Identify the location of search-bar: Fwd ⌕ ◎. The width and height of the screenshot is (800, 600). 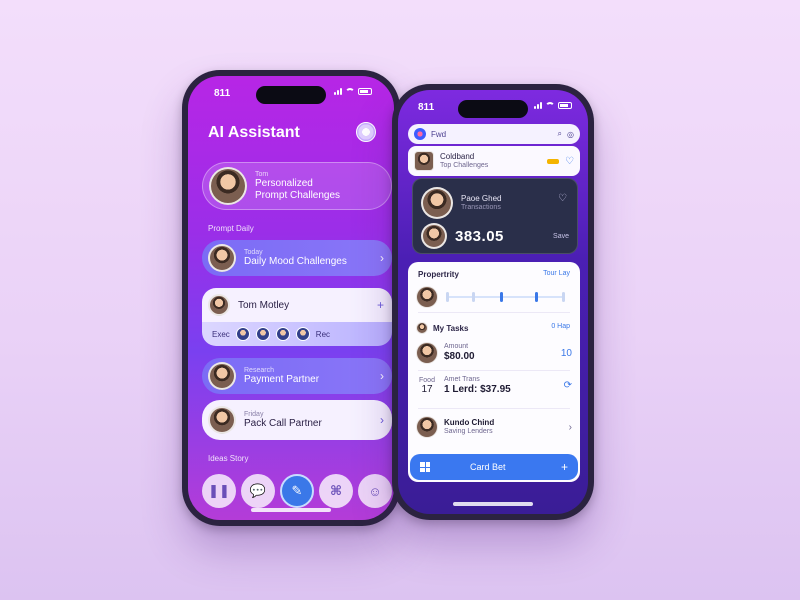
(494, 134).